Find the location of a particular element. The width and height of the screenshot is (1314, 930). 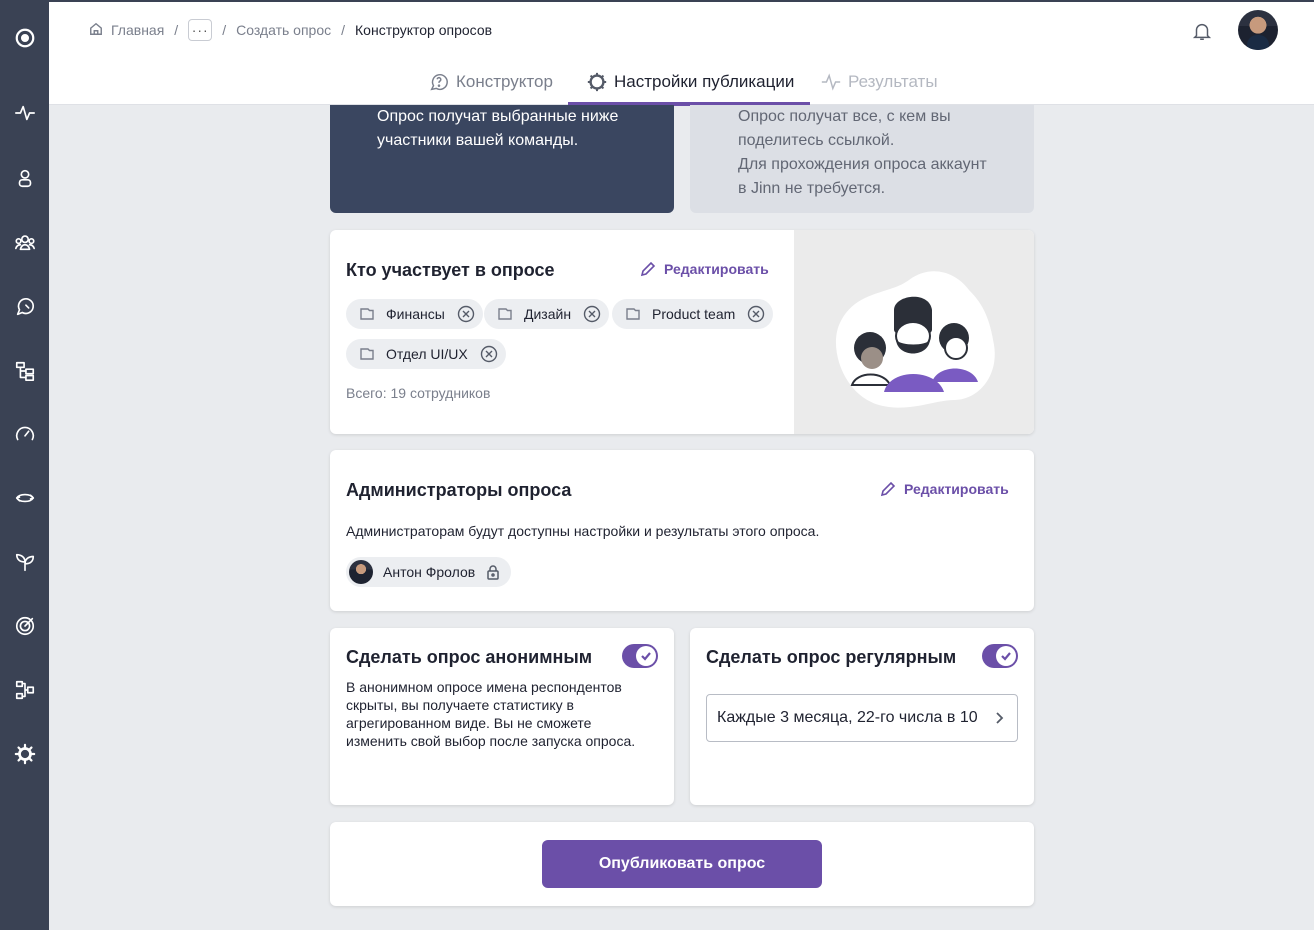

workflow-icon is located at coordinates (24, 689).